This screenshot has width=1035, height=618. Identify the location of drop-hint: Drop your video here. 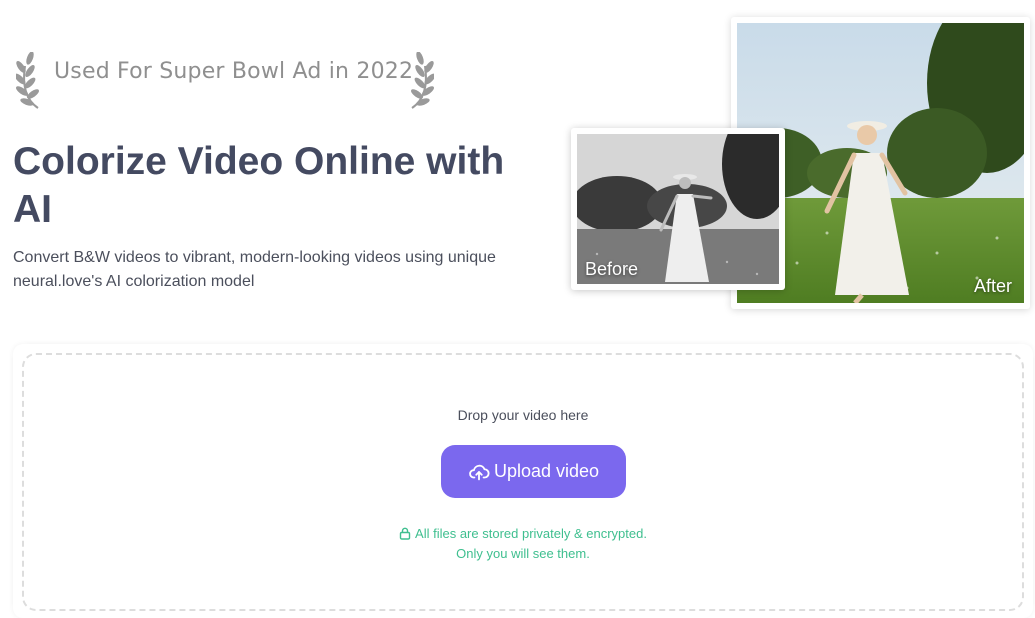
(523, 415).